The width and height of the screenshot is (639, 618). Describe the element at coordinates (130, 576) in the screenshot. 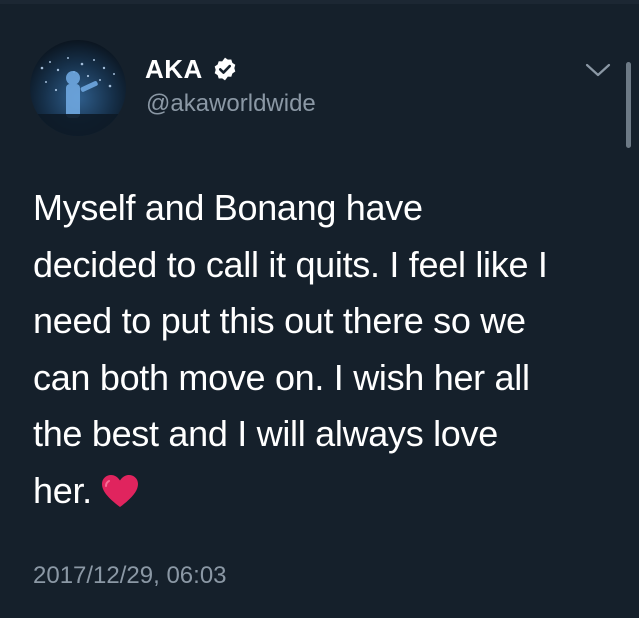

I see `tweet-timestamp: 2017/12/29, 06:03` at that location.